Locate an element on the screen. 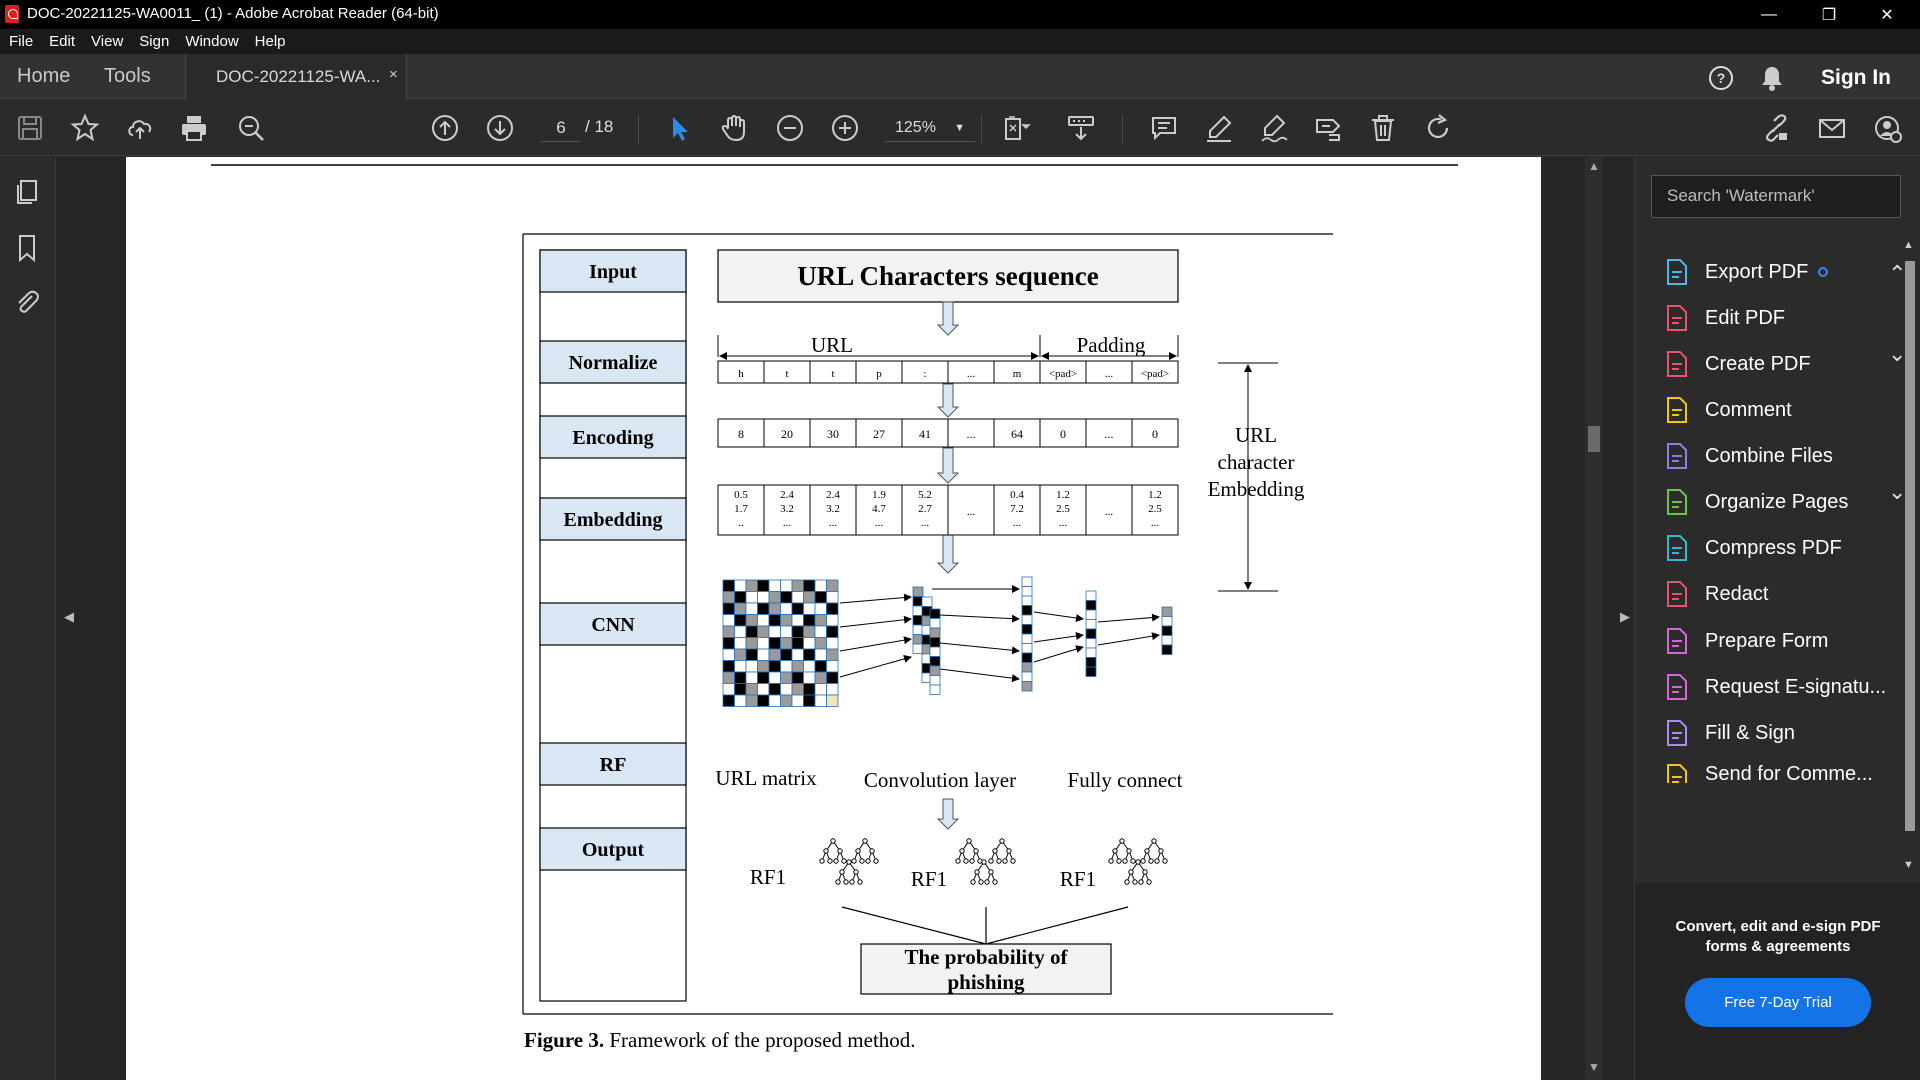 Image resolution: width=1920 pixels, height=1080 pixels. hand-tool-icon is located at coordinates (734, 128).